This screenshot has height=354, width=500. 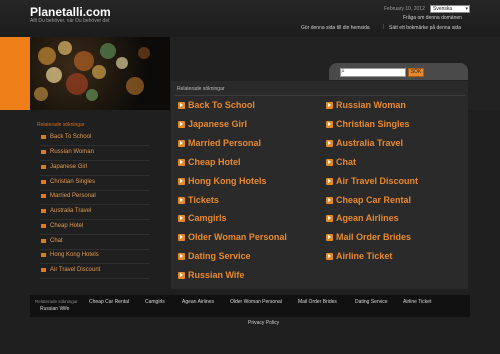 I want to click on bookmark-link: Sätt ett bokmärke på denna sida, so click(x=425, y=28).